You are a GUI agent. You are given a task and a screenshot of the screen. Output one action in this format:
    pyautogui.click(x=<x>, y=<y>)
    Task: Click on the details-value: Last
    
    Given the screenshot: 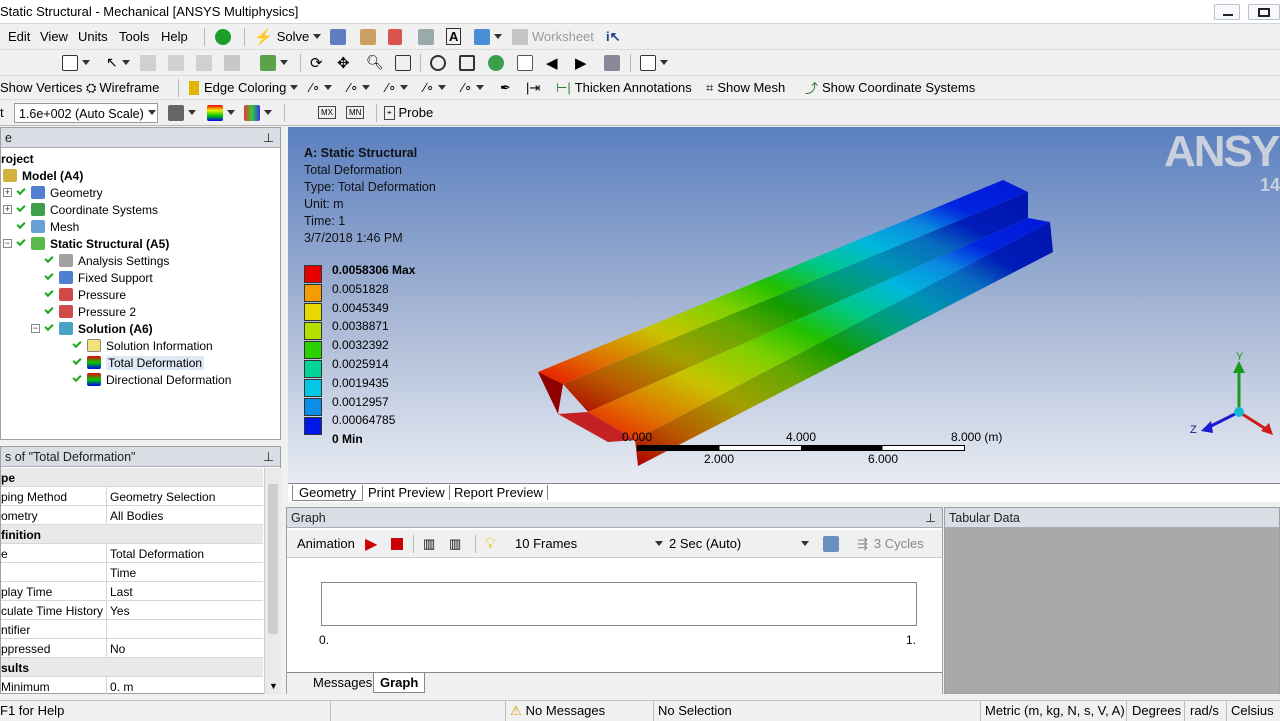 What is the action you would take?
    pyautogui.click(x=184, y=591)
    